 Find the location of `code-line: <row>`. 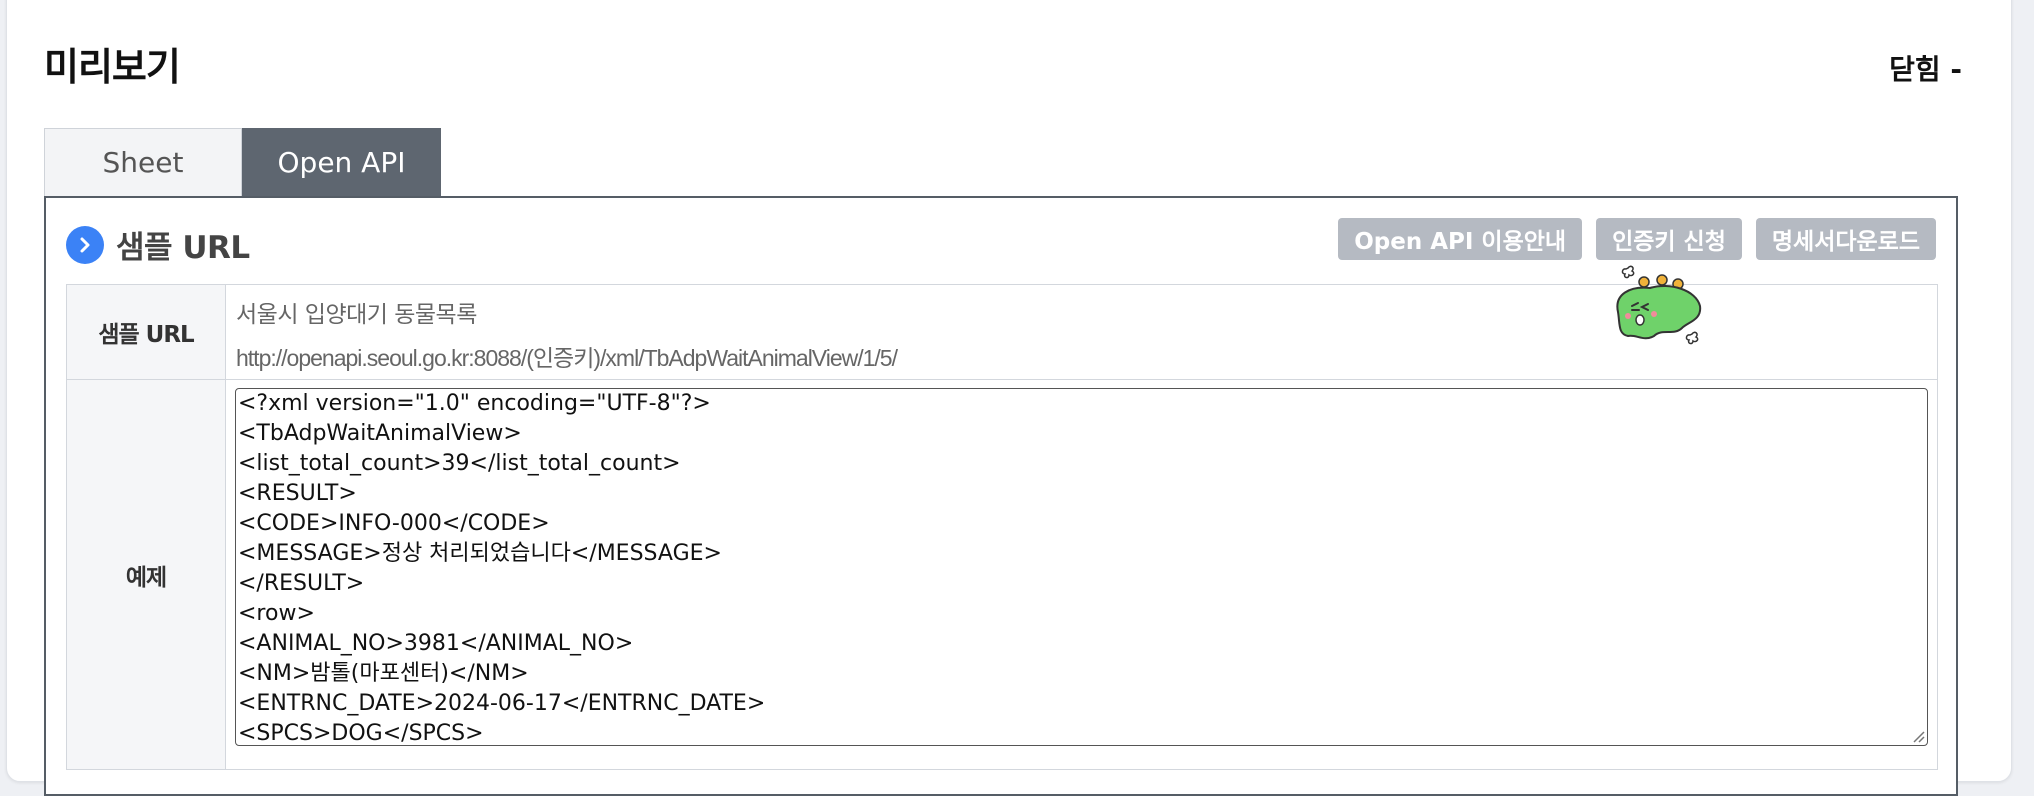

code-line: <row> is located at coordinates (276, 613).